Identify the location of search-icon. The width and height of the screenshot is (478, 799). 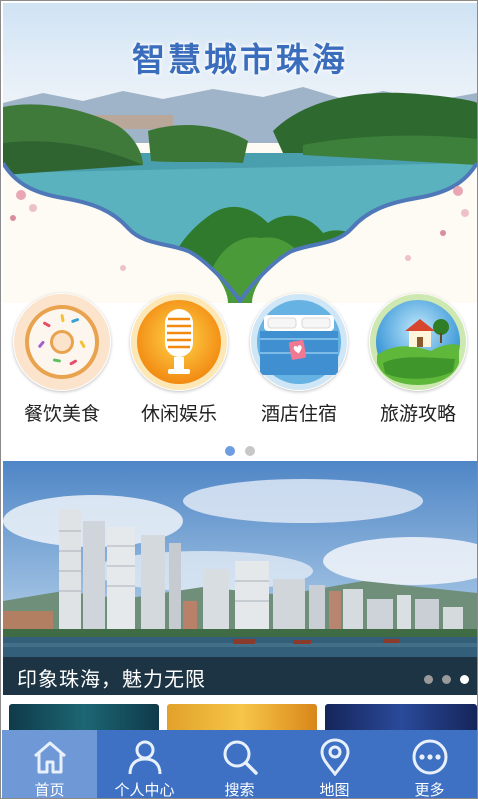
(240, 757).